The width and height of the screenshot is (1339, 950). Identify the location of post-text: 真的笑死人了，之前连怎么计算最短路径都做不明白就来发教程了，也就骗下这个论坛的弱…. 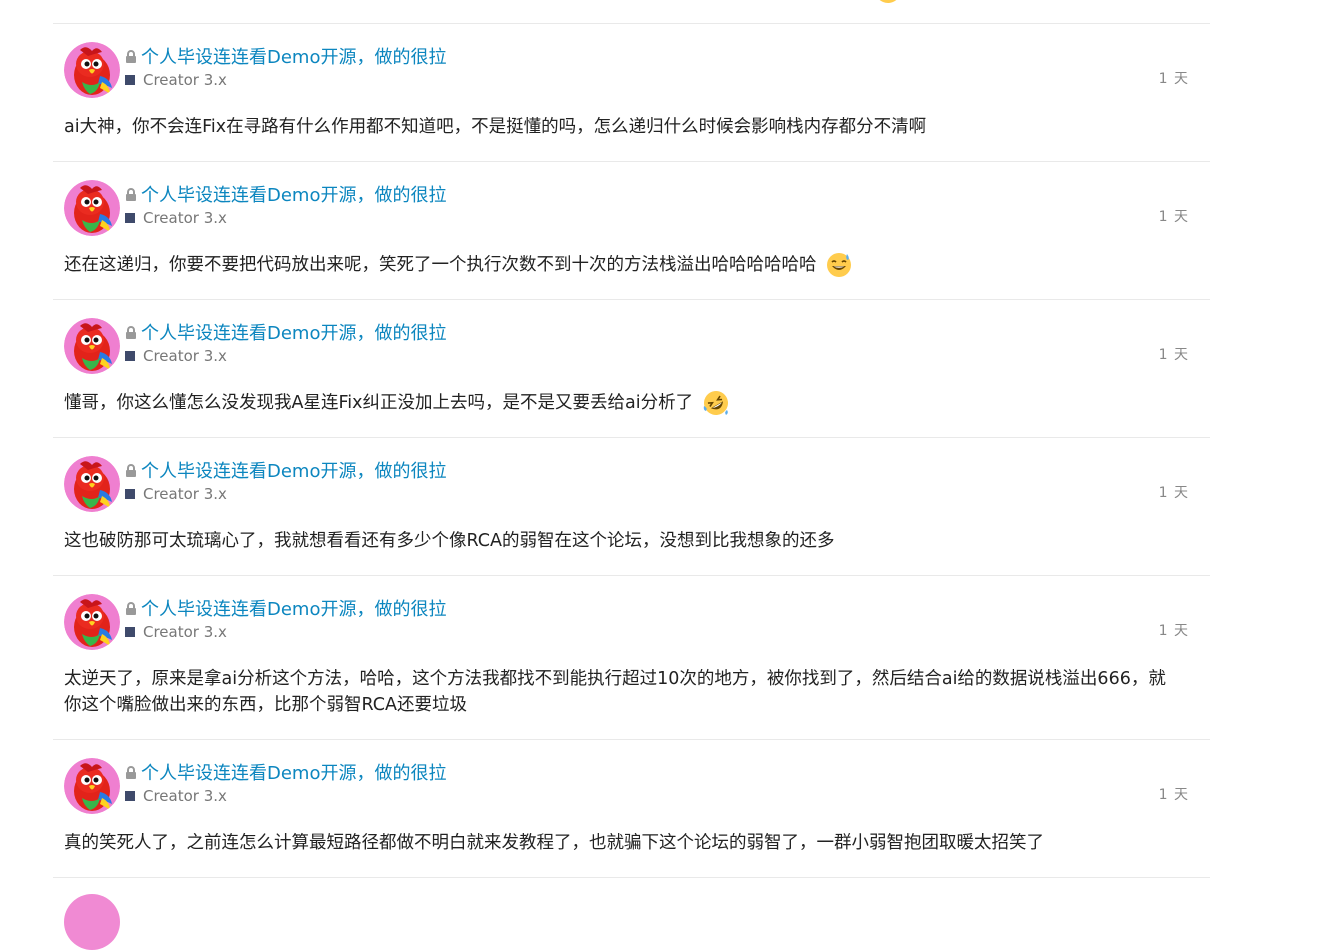
(554, 843).